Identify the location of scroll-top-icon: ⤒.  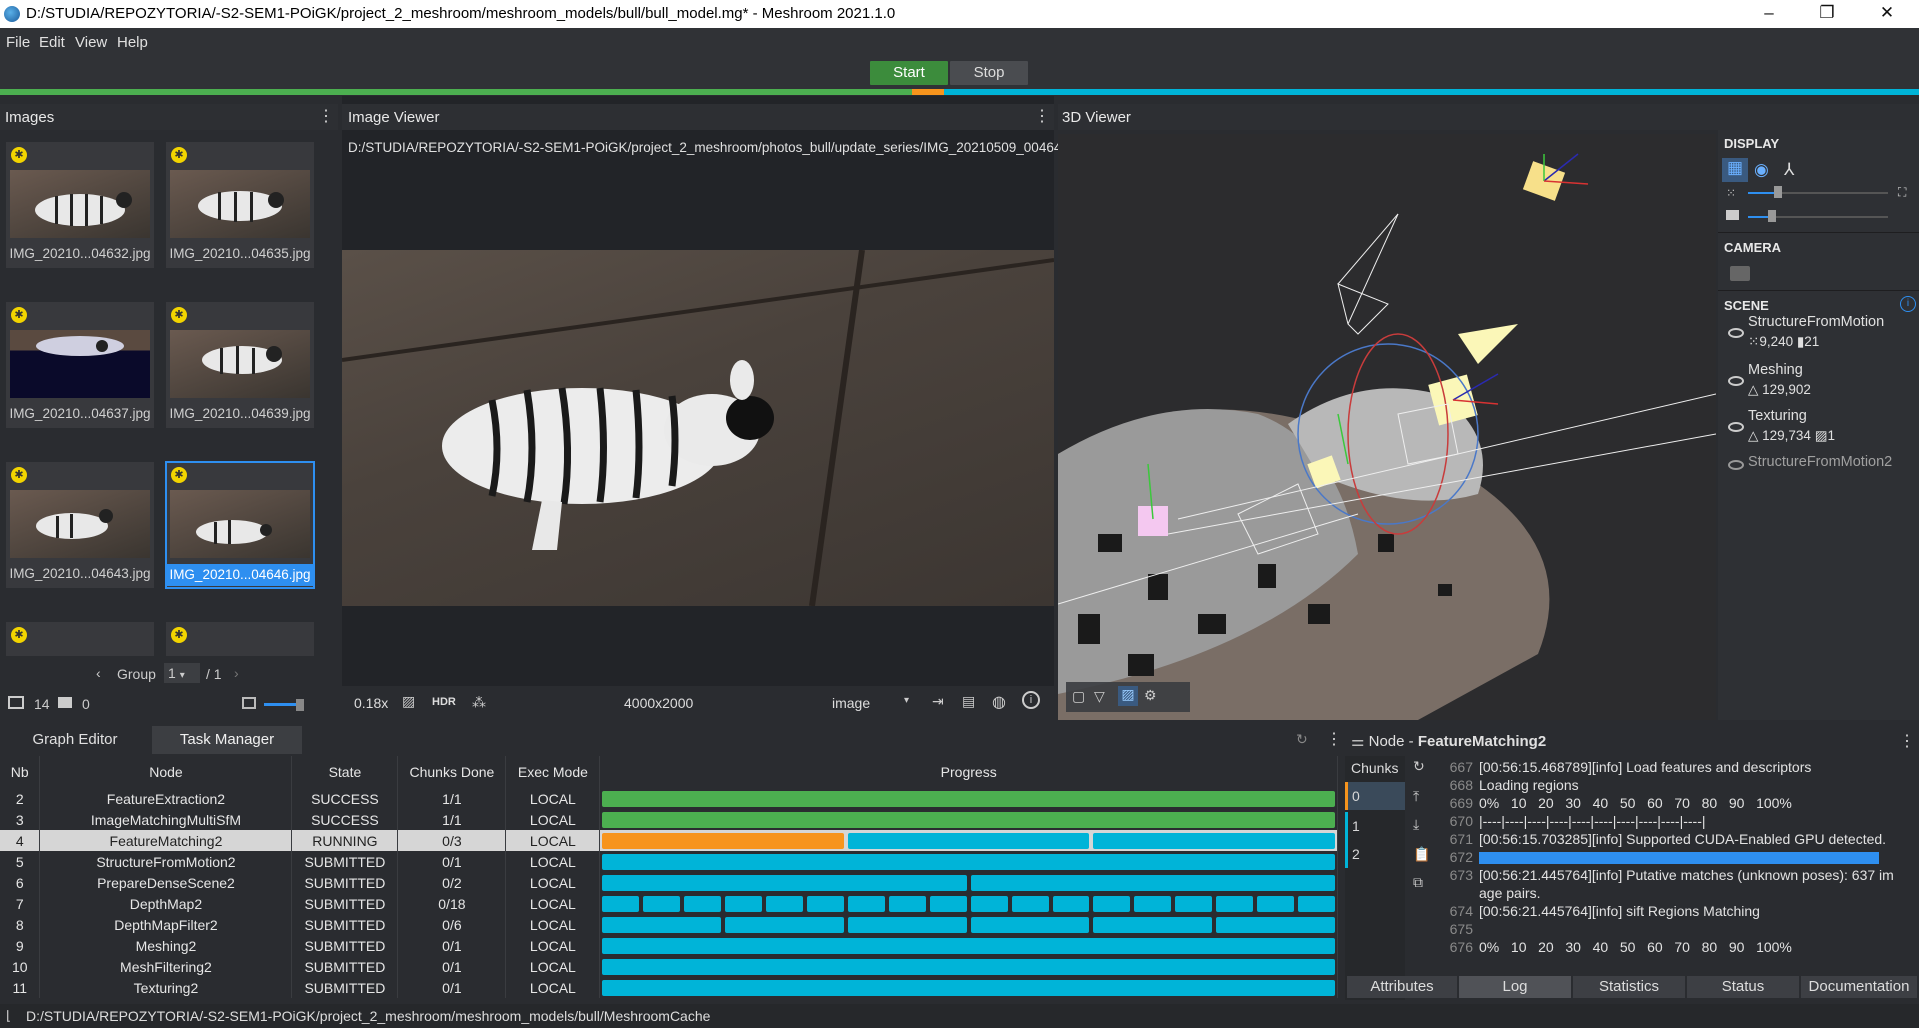
(1416, 796).